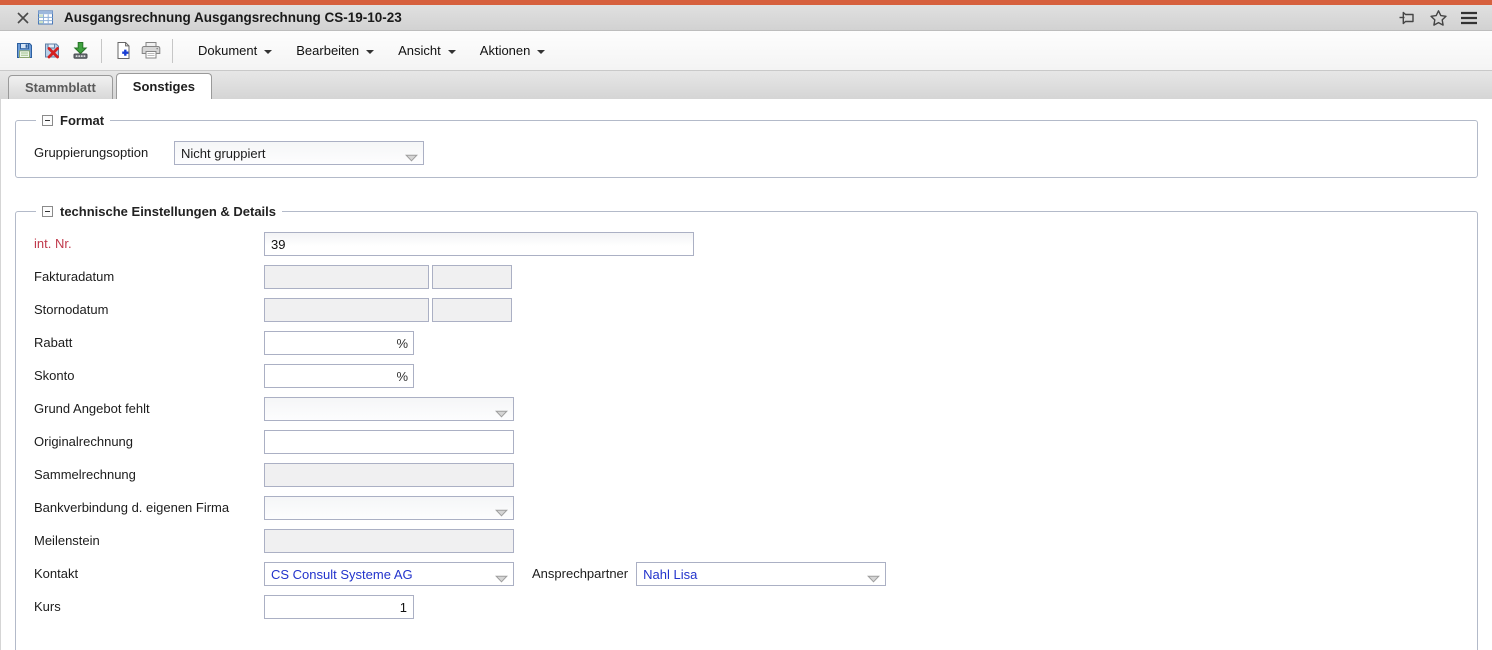 This screenshot has width=1492, height=650. What do you see at coordinates (389, 508) in the screenshot?
I see `bankverbindung-select` at bounding box center [389, 508].